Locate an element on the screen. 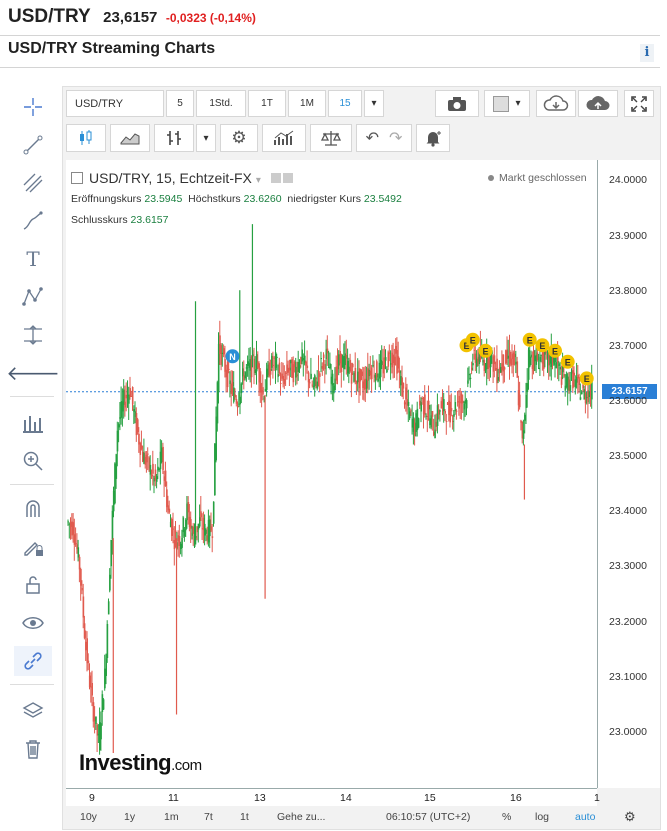 This screenshot has height=831, width=667. investing-logo: Investing.com is located at coordinates (140, 763).